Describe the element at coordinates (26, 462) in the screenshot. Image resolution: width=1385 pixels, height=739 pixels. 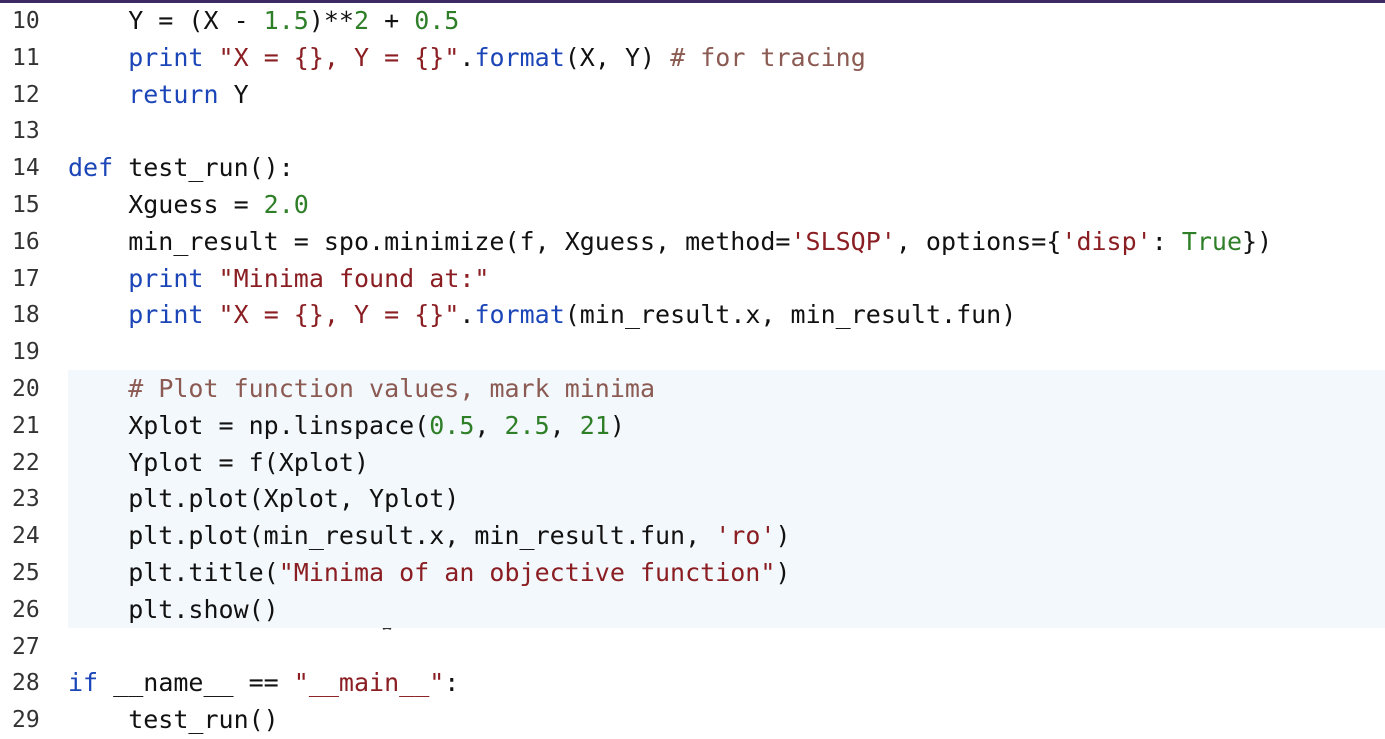
I see `line-number: 22` at that location.